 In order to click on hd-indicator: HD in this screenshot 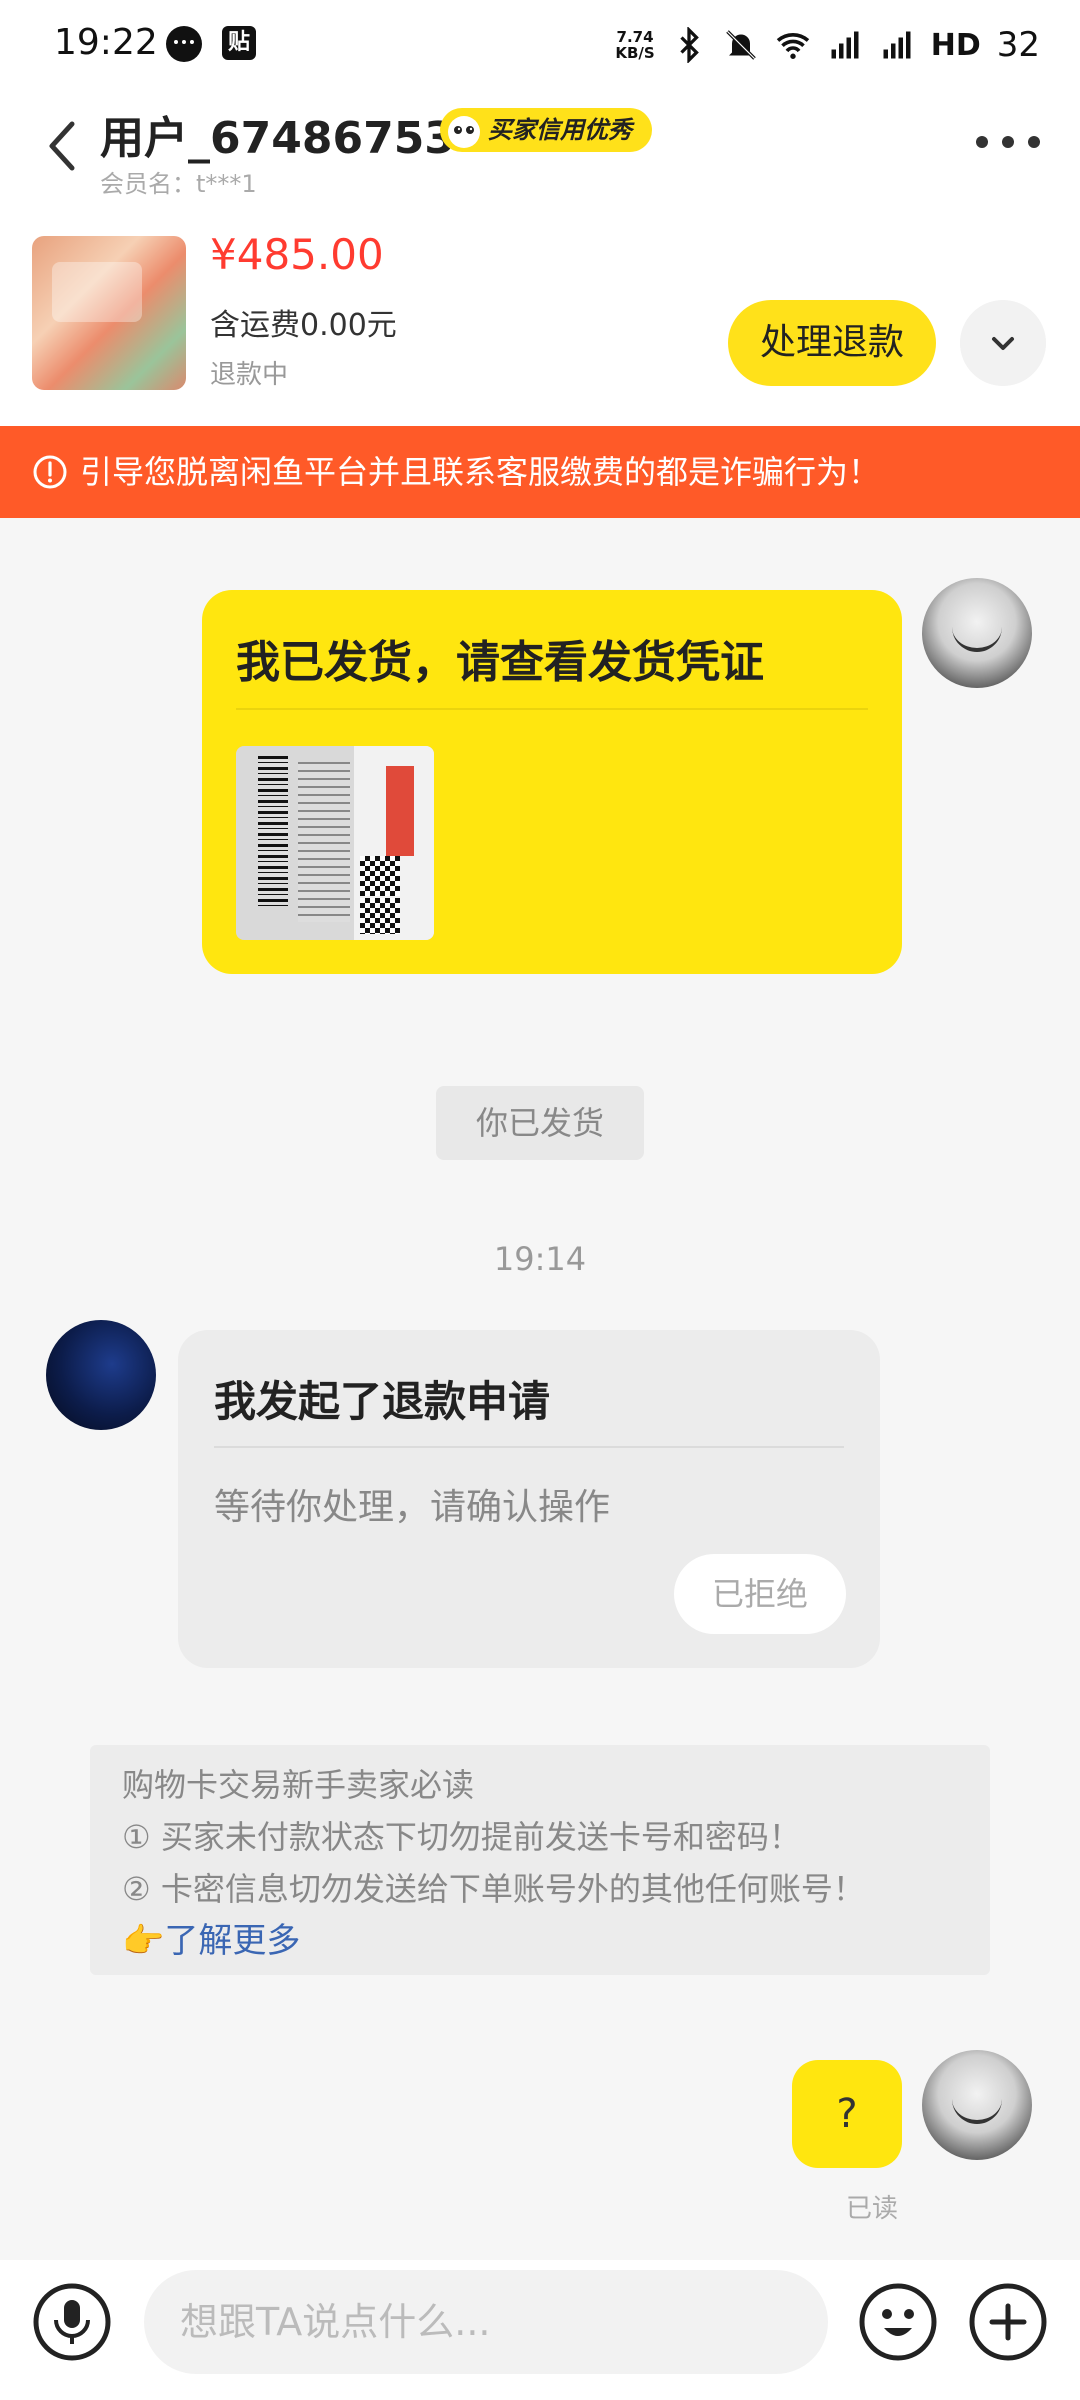, I will do `click(955, 45)`.